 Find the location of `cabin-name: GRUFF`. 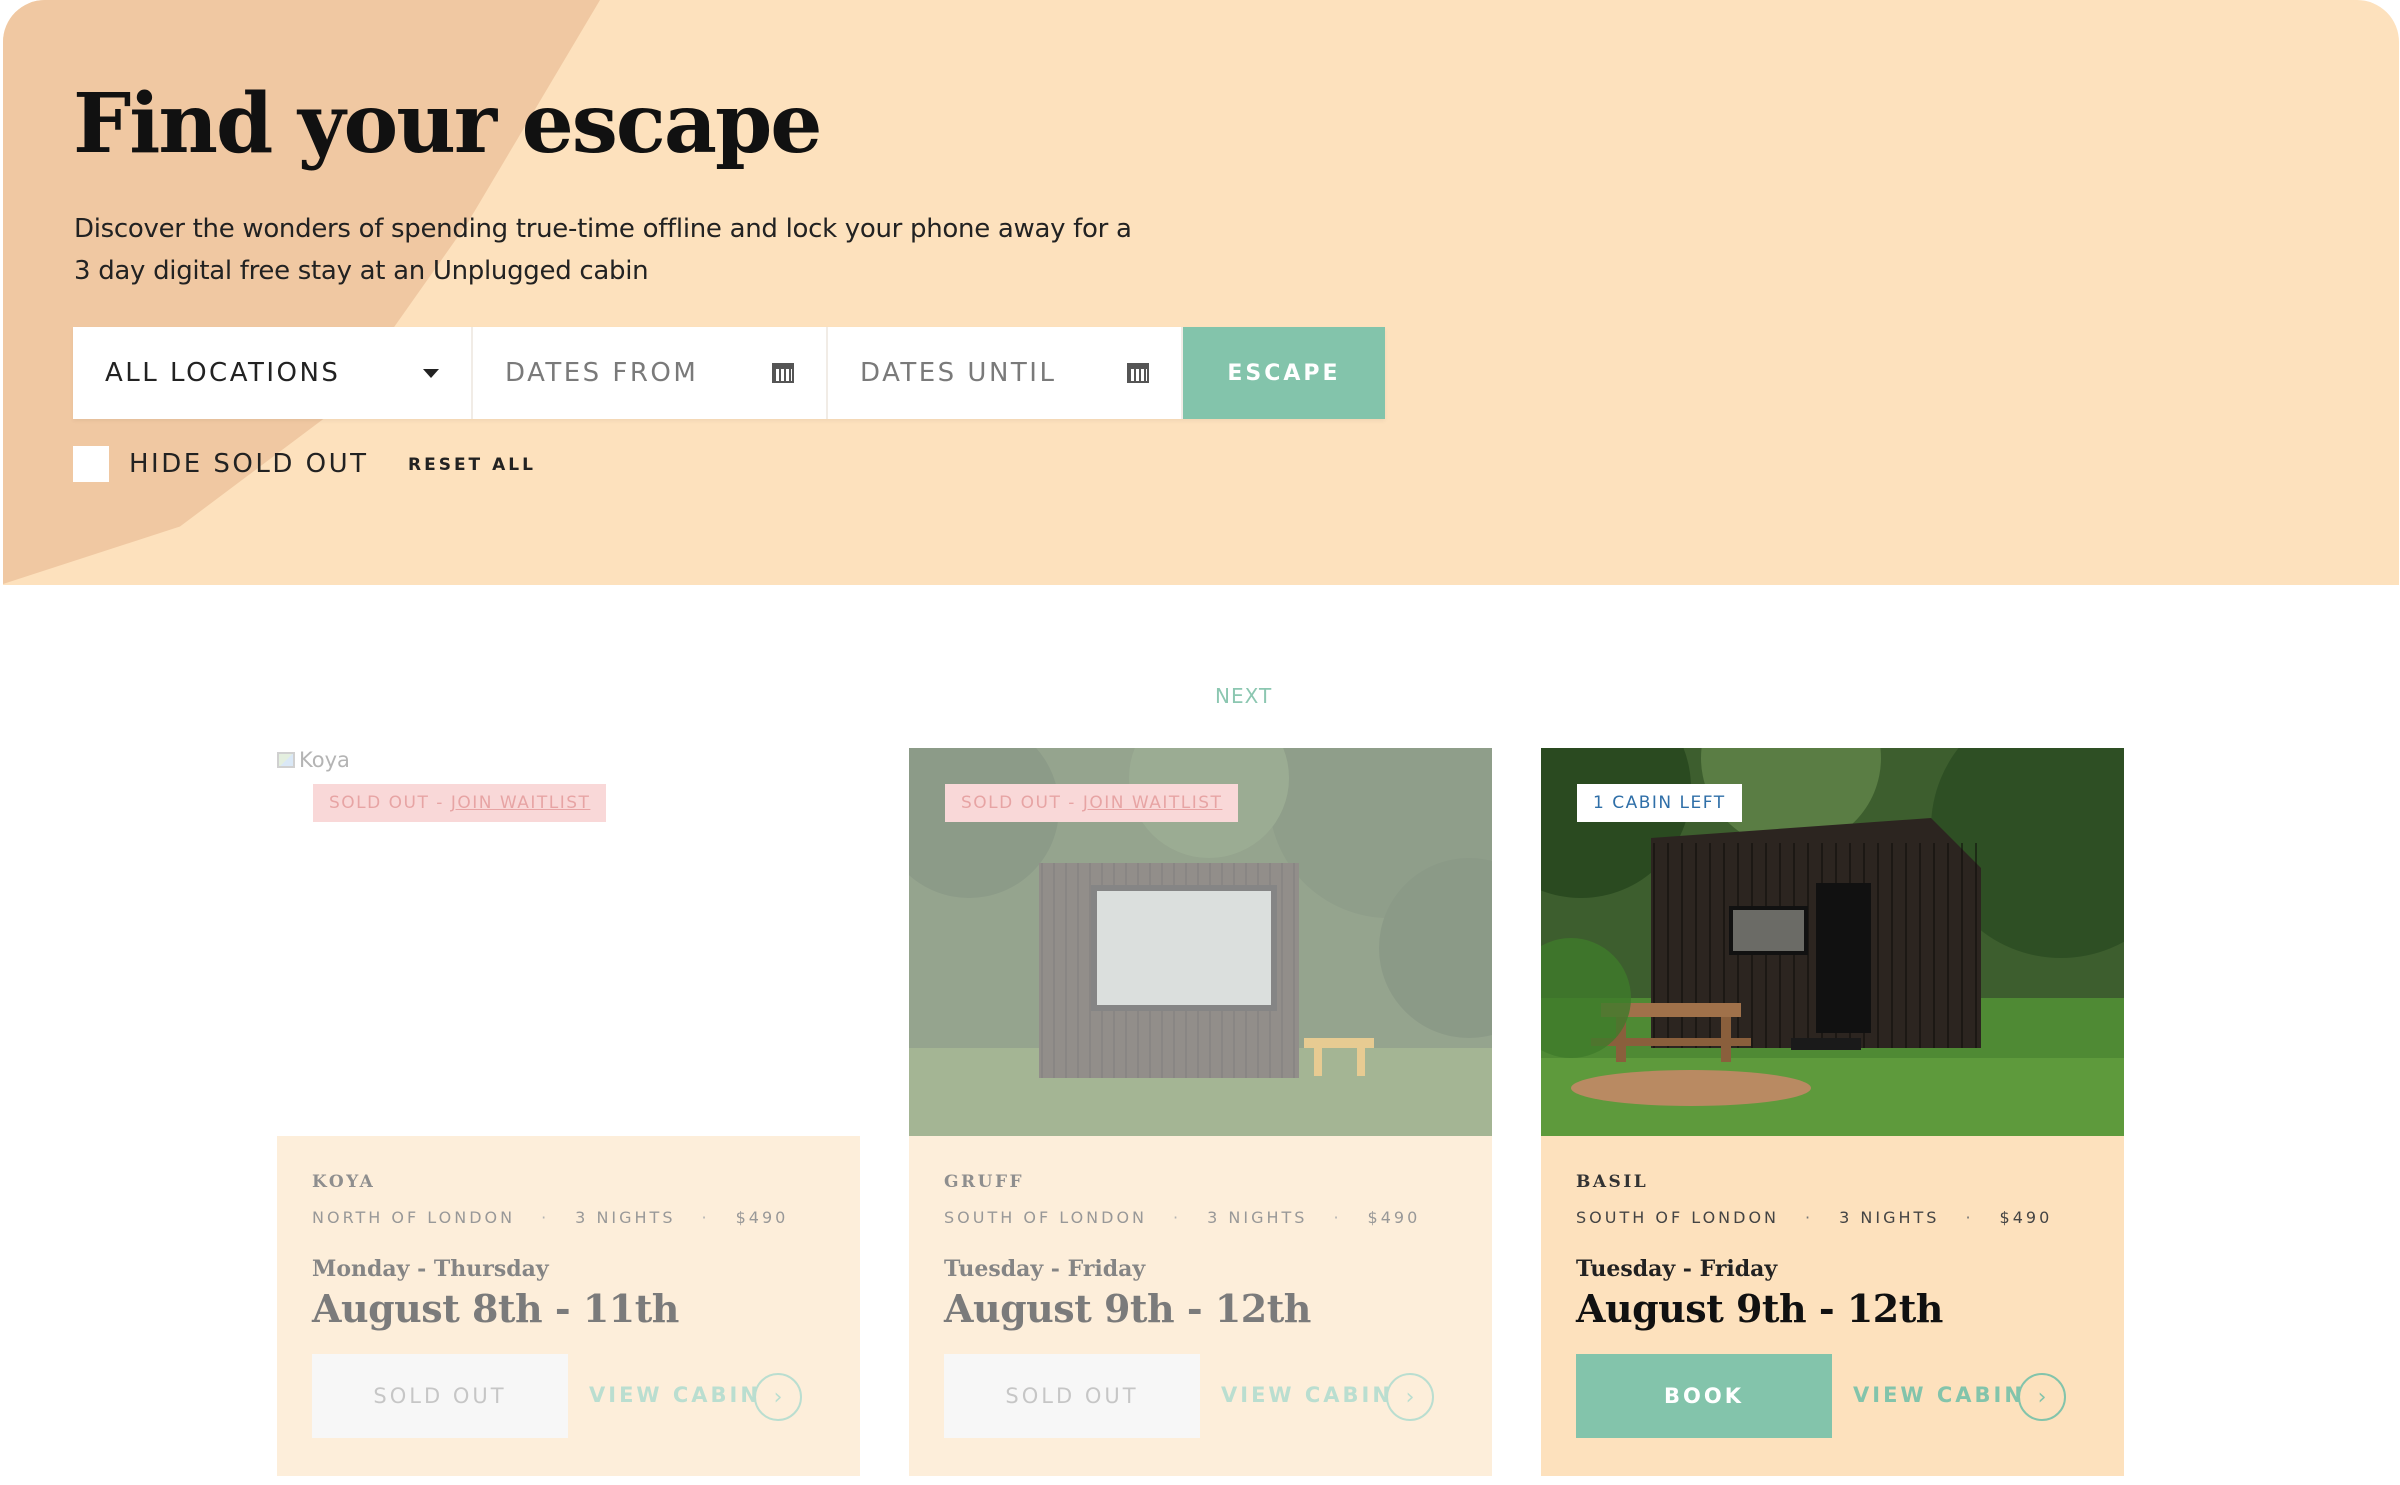

cabin-name: GRUFF is located at coordinates (984, 1182).